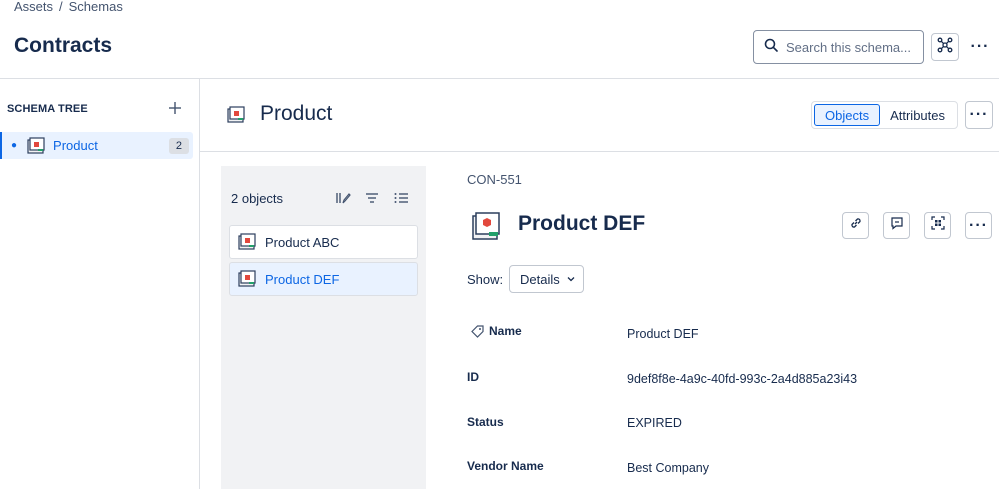  Describe the element at coordinates (302, 242) in the screenshot. I see `list-item-label: Product ABC` at that location.